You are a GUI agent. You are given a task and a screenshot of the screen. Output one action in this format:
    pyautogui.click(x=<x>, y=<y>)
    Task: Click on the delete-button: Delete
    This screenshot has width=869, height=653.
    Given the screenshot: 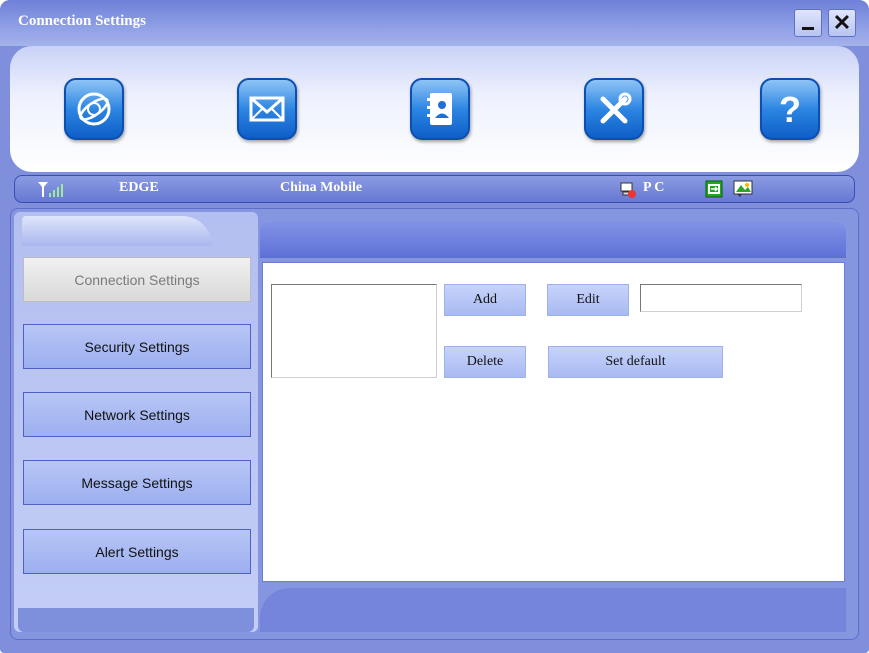 What is the action you would take?
    pyautogui.click(x=485, y=362)
    